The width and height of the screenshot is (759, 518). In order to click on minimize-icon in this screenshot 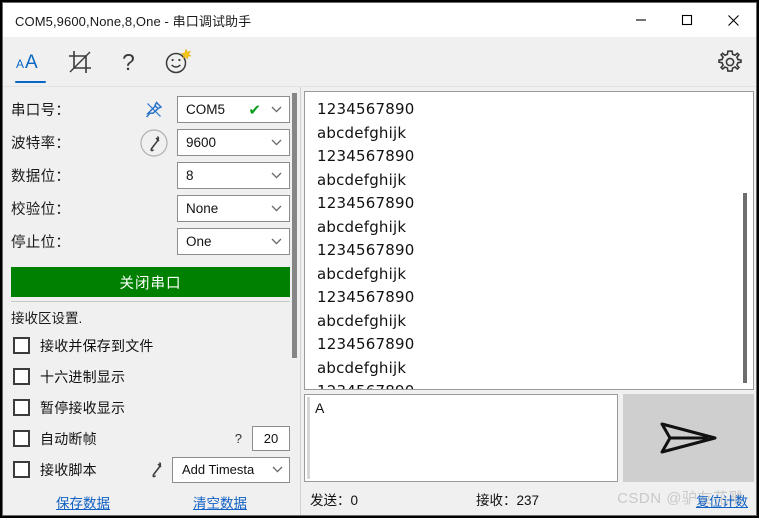, I will do `click(641, 20)`.